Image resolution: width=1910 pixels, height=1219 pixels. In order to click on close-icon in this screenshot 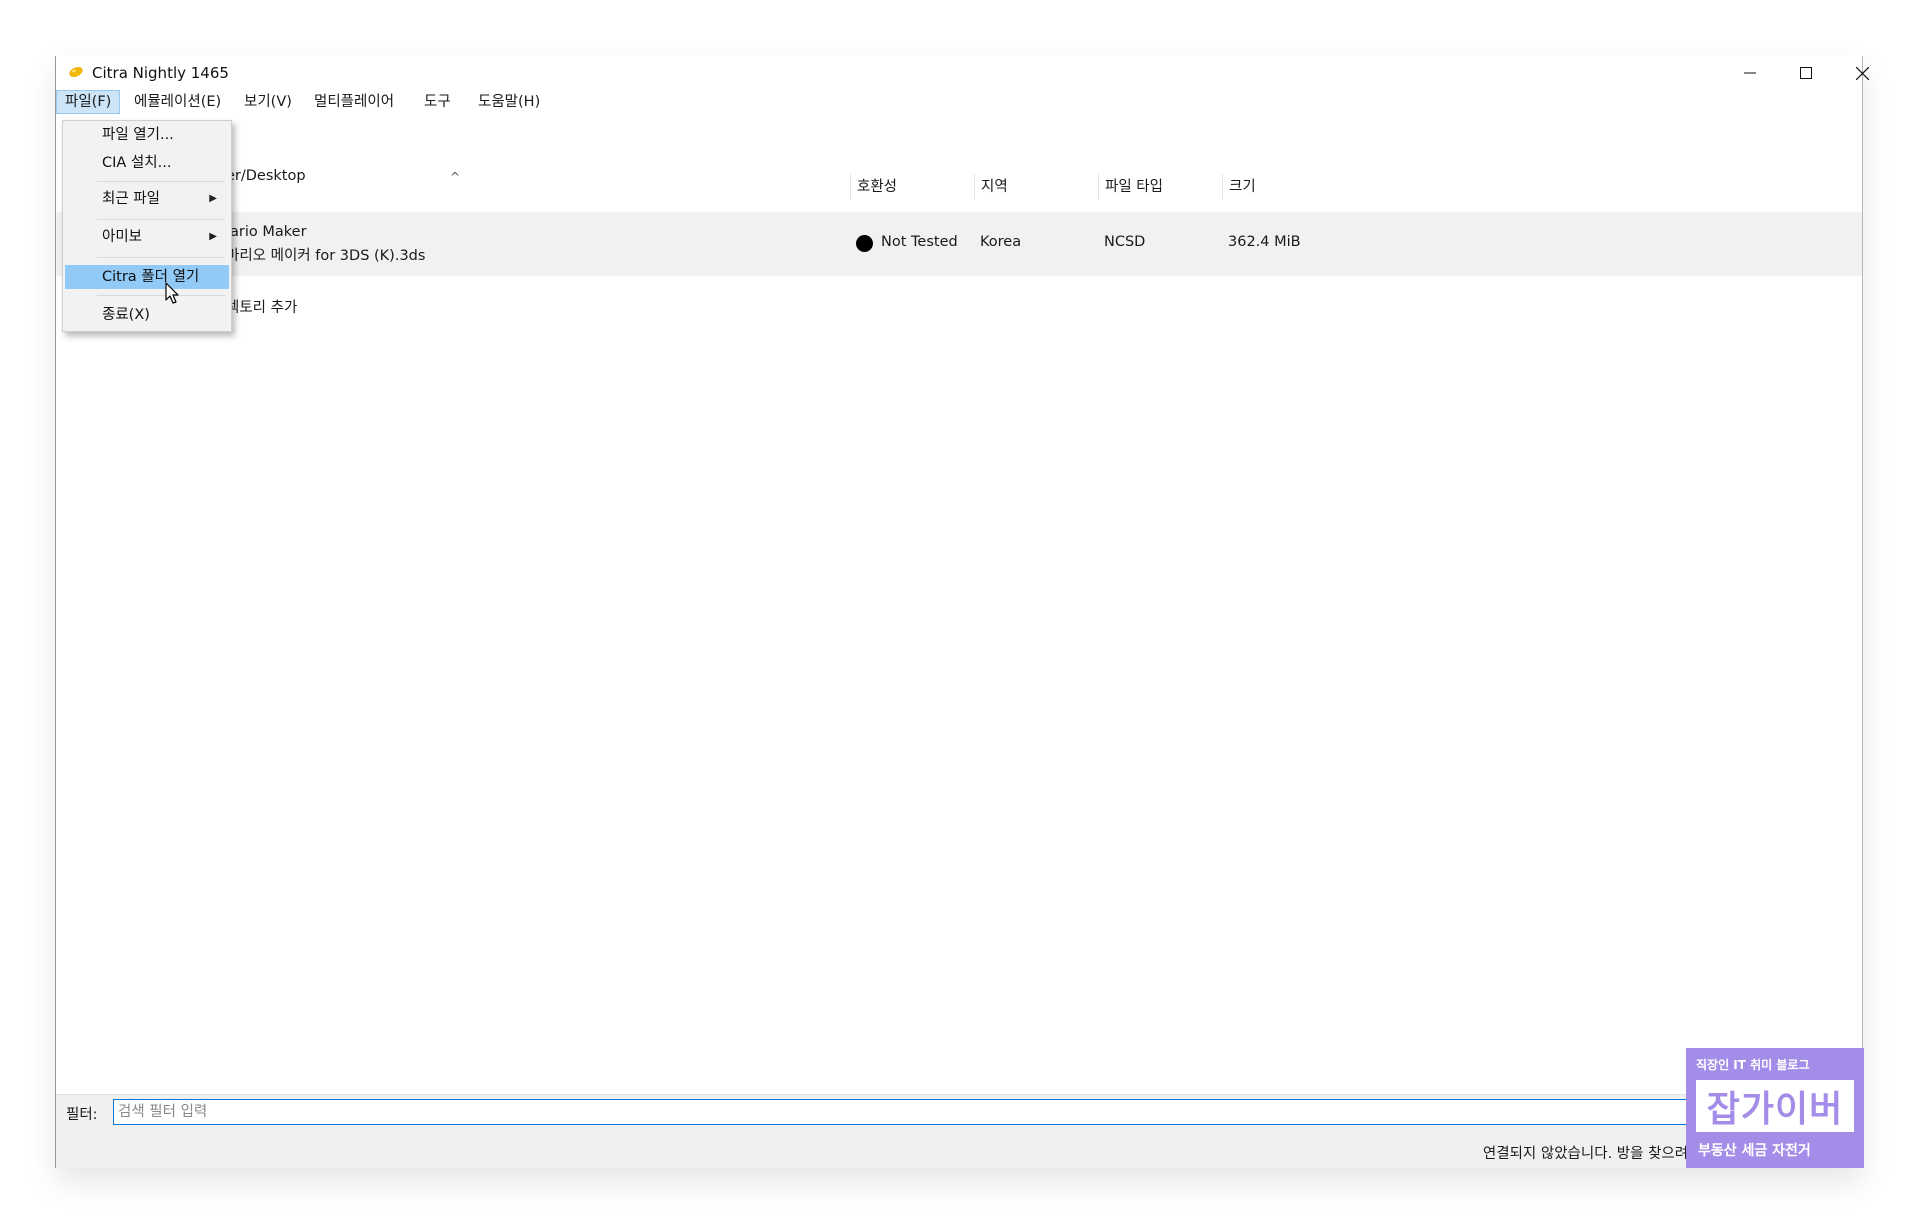, I will do `click(1862, 73)`.